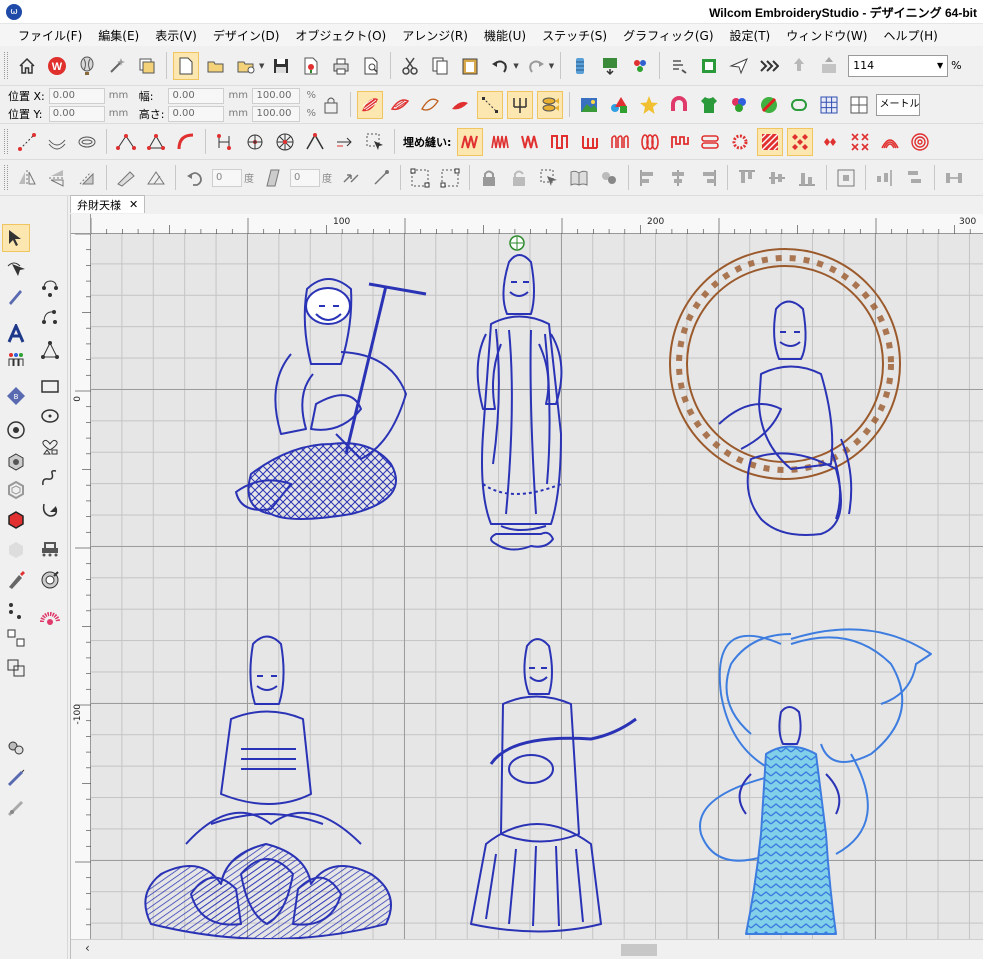  Describe the element at coordinates (27, 178) in the screenshot. I see `mirror-h-button` at that location.